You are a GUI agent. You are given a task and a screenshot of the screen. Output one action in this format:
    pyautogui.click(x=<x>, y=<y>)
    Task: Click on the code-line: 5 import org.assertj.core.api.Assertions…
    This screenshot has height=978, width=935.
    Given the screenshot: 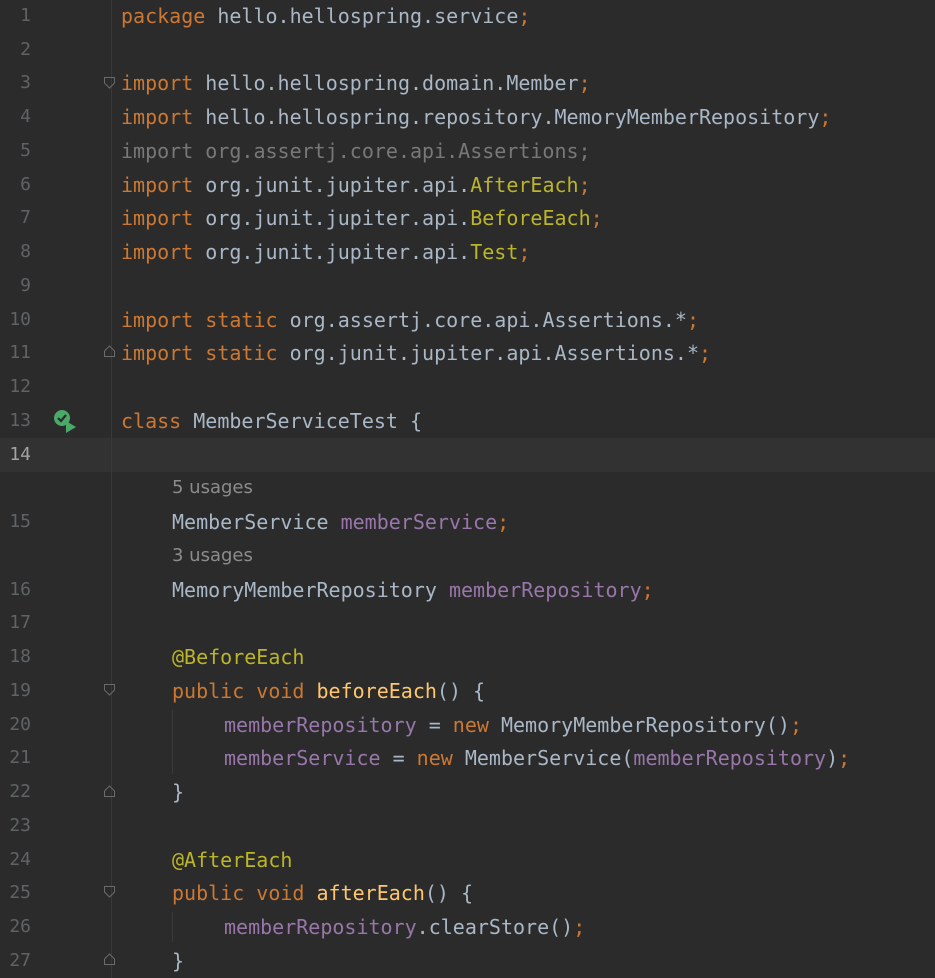 What is the action you would take?
    pyautogui.click(x=467, y=151)
    